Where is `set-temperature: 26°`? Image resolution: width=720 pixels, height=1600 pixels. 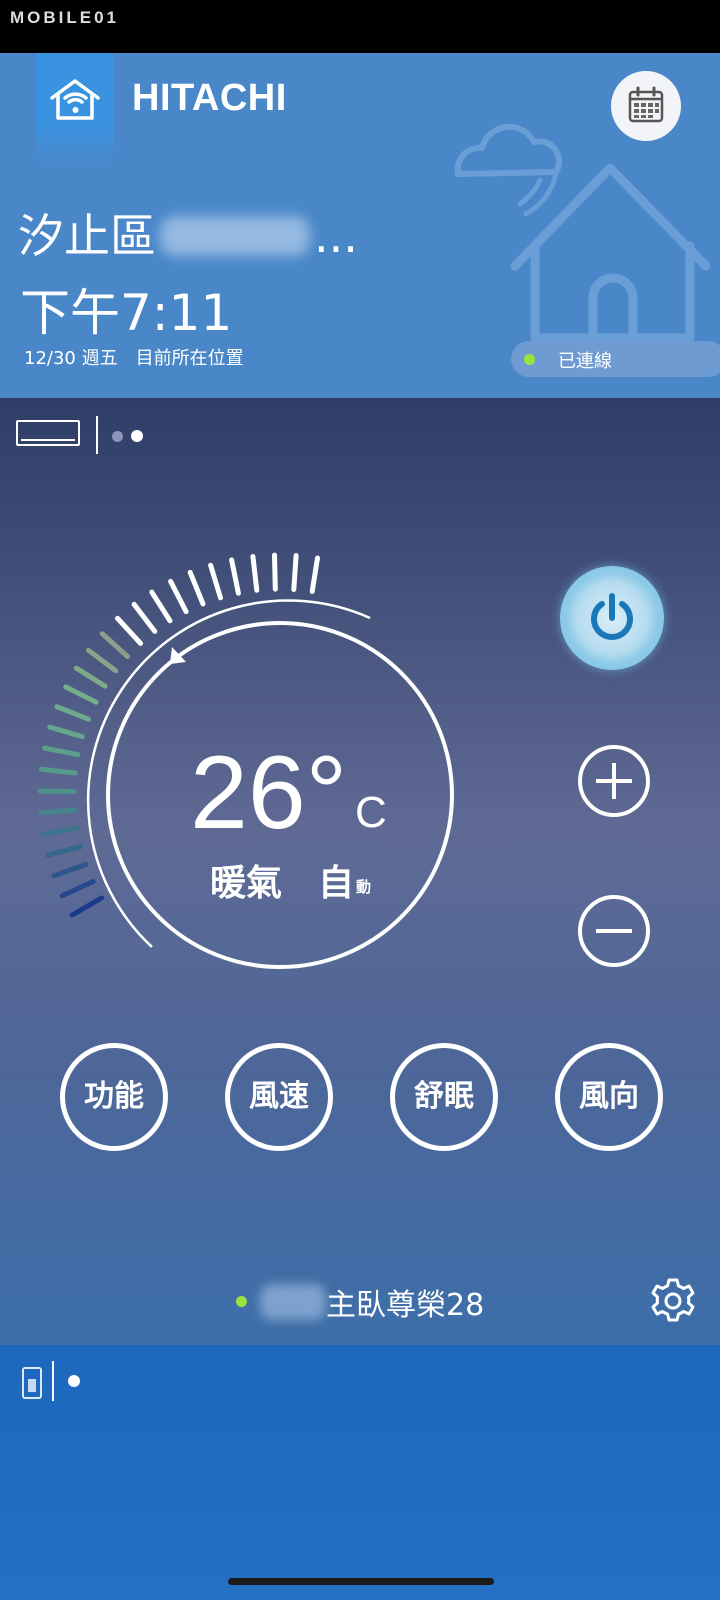 set-temperature: 26° is located at coordinates (269, 793).